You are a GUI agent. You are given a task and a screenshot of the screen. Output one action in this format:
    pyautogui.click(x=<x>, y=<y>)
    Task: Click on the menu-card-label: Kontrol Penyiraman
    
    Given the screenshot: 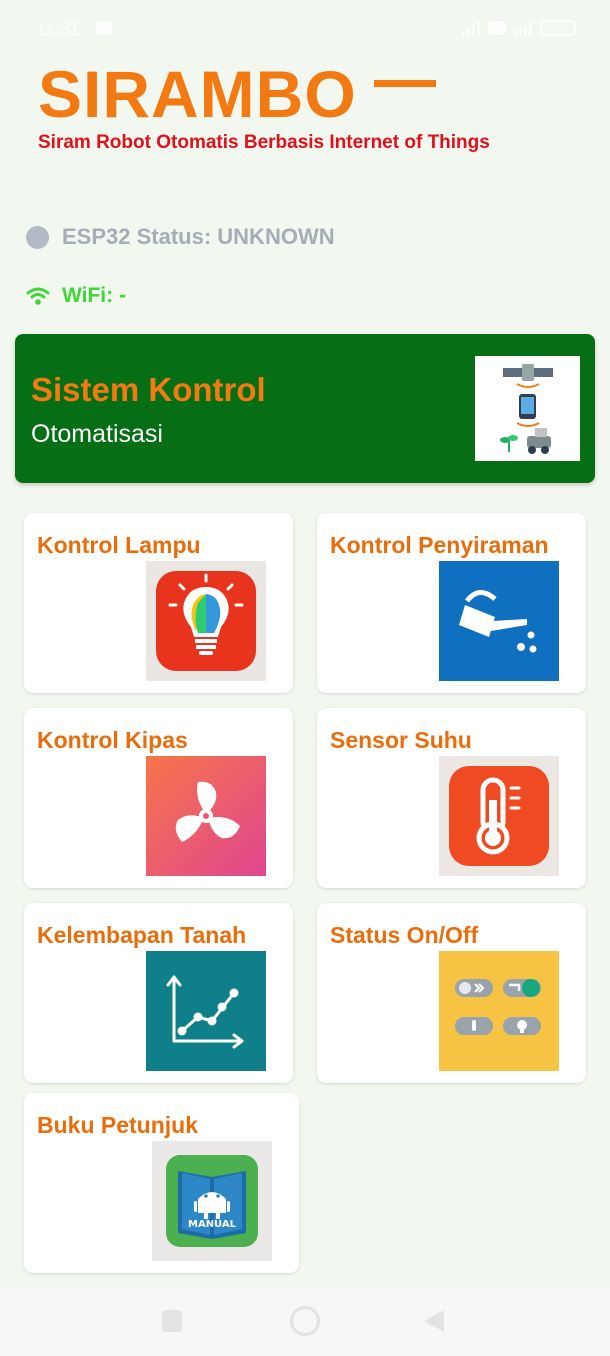 What is the action you would take?
    pyautogui.click(x=439, y=545)
    